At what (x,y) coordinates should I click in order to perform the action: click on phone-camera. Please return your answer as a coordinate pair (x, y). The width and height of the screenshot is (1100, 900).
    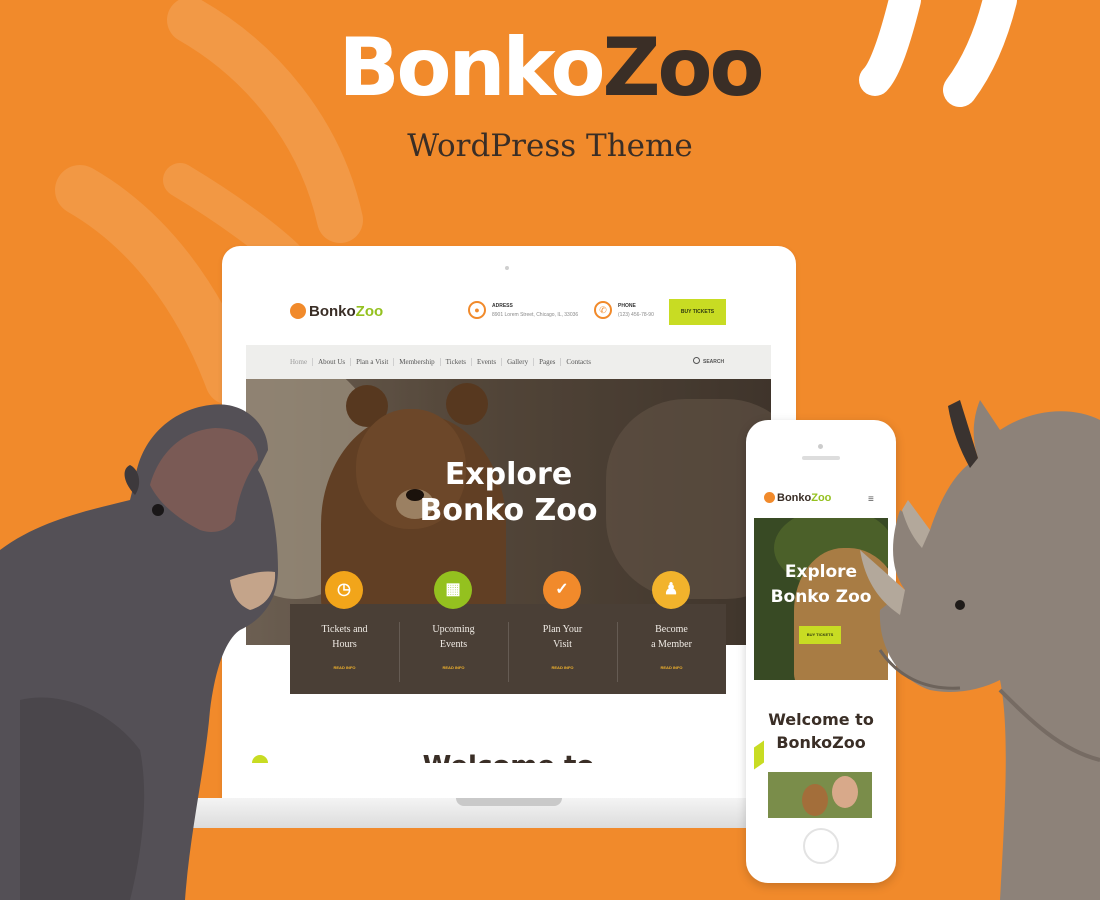
    Looking at the image, I should click on (820, 446).